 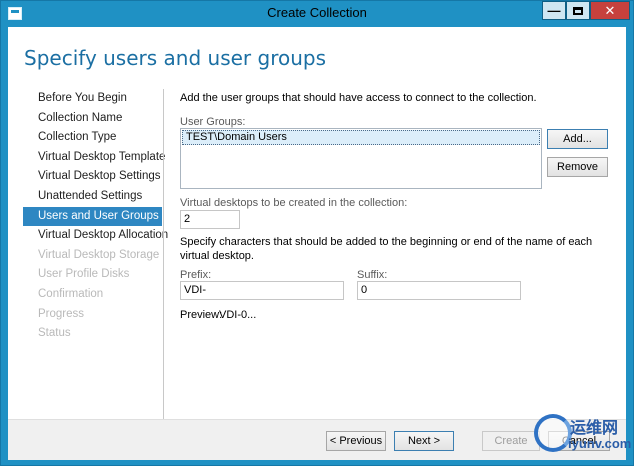 I want to click on nav-item-collection-type: Collection Type, so click(x=92, y=138).